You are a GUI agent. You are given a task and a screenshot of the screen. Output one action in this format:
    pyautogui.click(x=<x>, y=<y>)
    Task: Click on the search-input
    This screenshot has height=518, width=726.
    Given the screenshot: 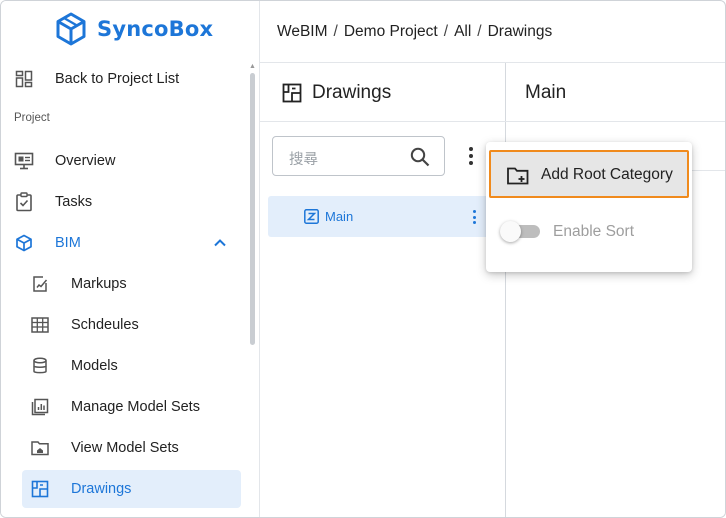 What is the action you would take?
    pyautogui.click(x=343, y=156)
    